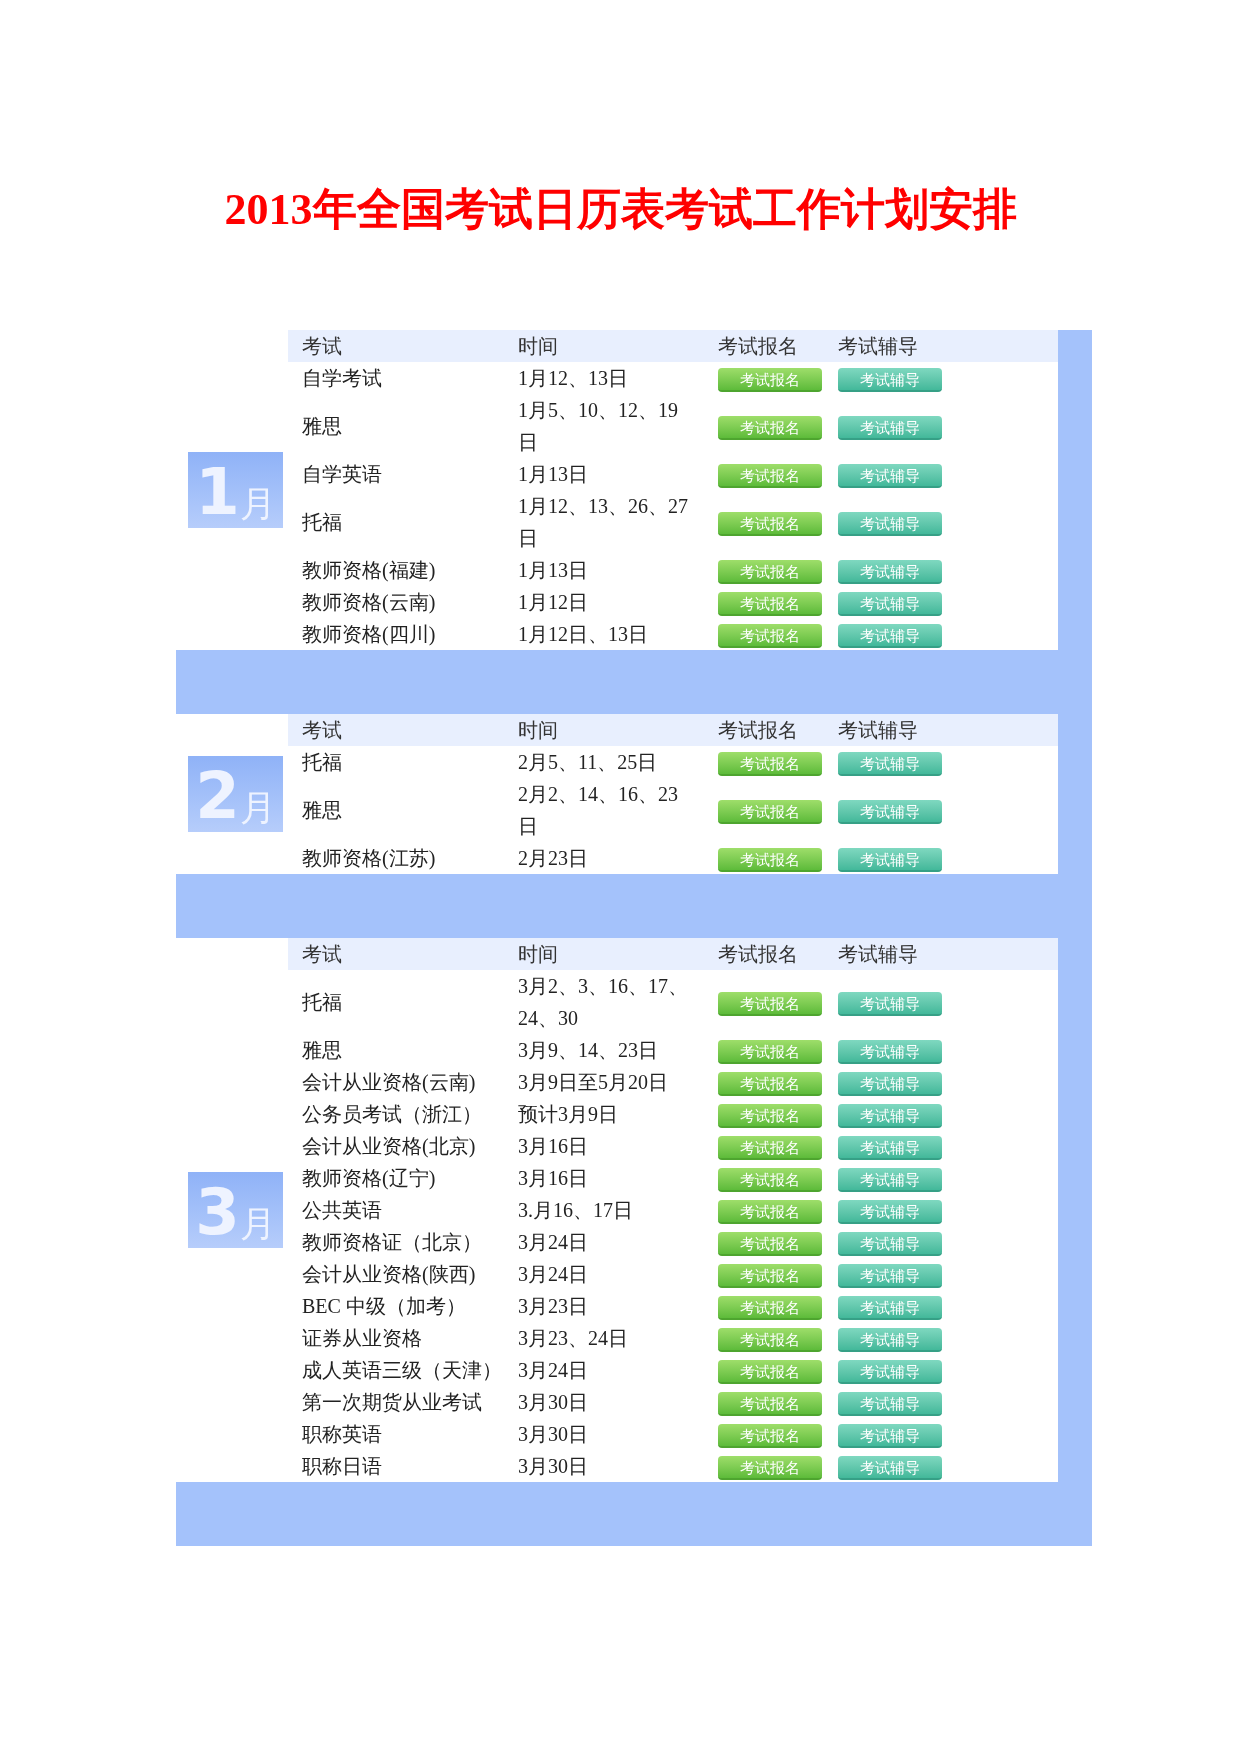 The image size is (1241, 1754). I want to click on month-badge: 1月, so click(235, 490).